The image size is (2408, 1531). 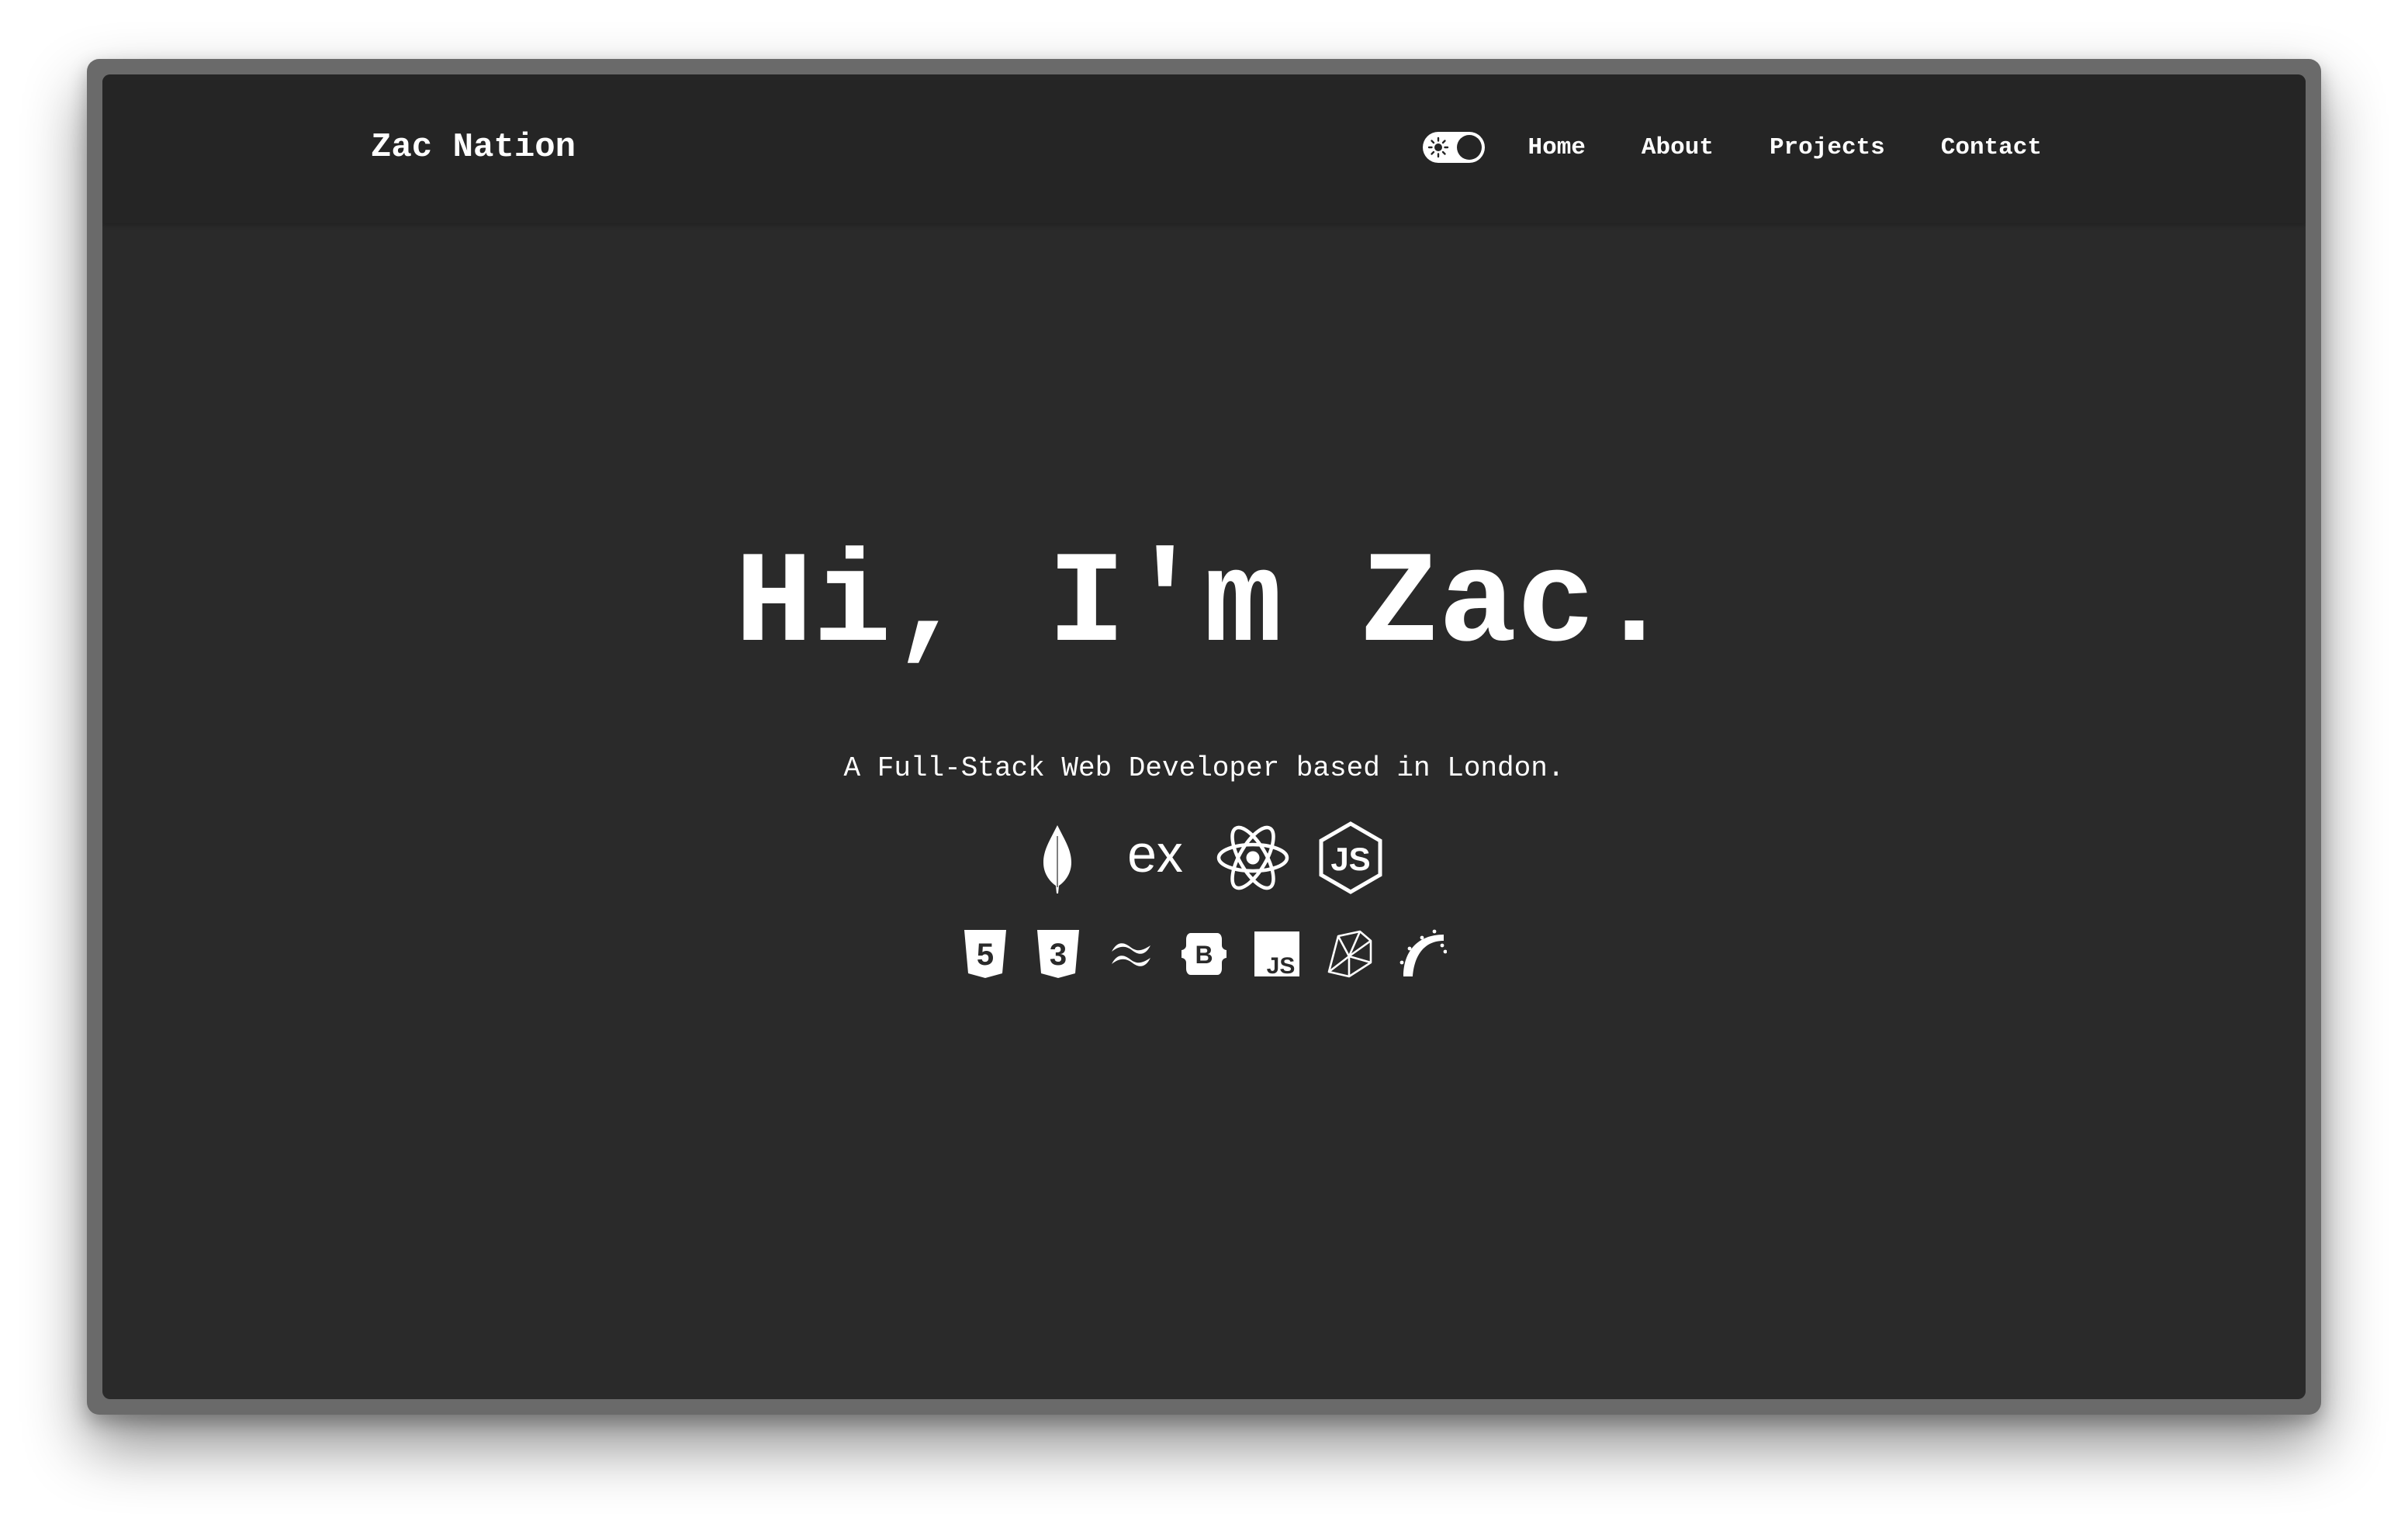 I want to click on nodejs-icon: JS, so click(x=1350, y=858).